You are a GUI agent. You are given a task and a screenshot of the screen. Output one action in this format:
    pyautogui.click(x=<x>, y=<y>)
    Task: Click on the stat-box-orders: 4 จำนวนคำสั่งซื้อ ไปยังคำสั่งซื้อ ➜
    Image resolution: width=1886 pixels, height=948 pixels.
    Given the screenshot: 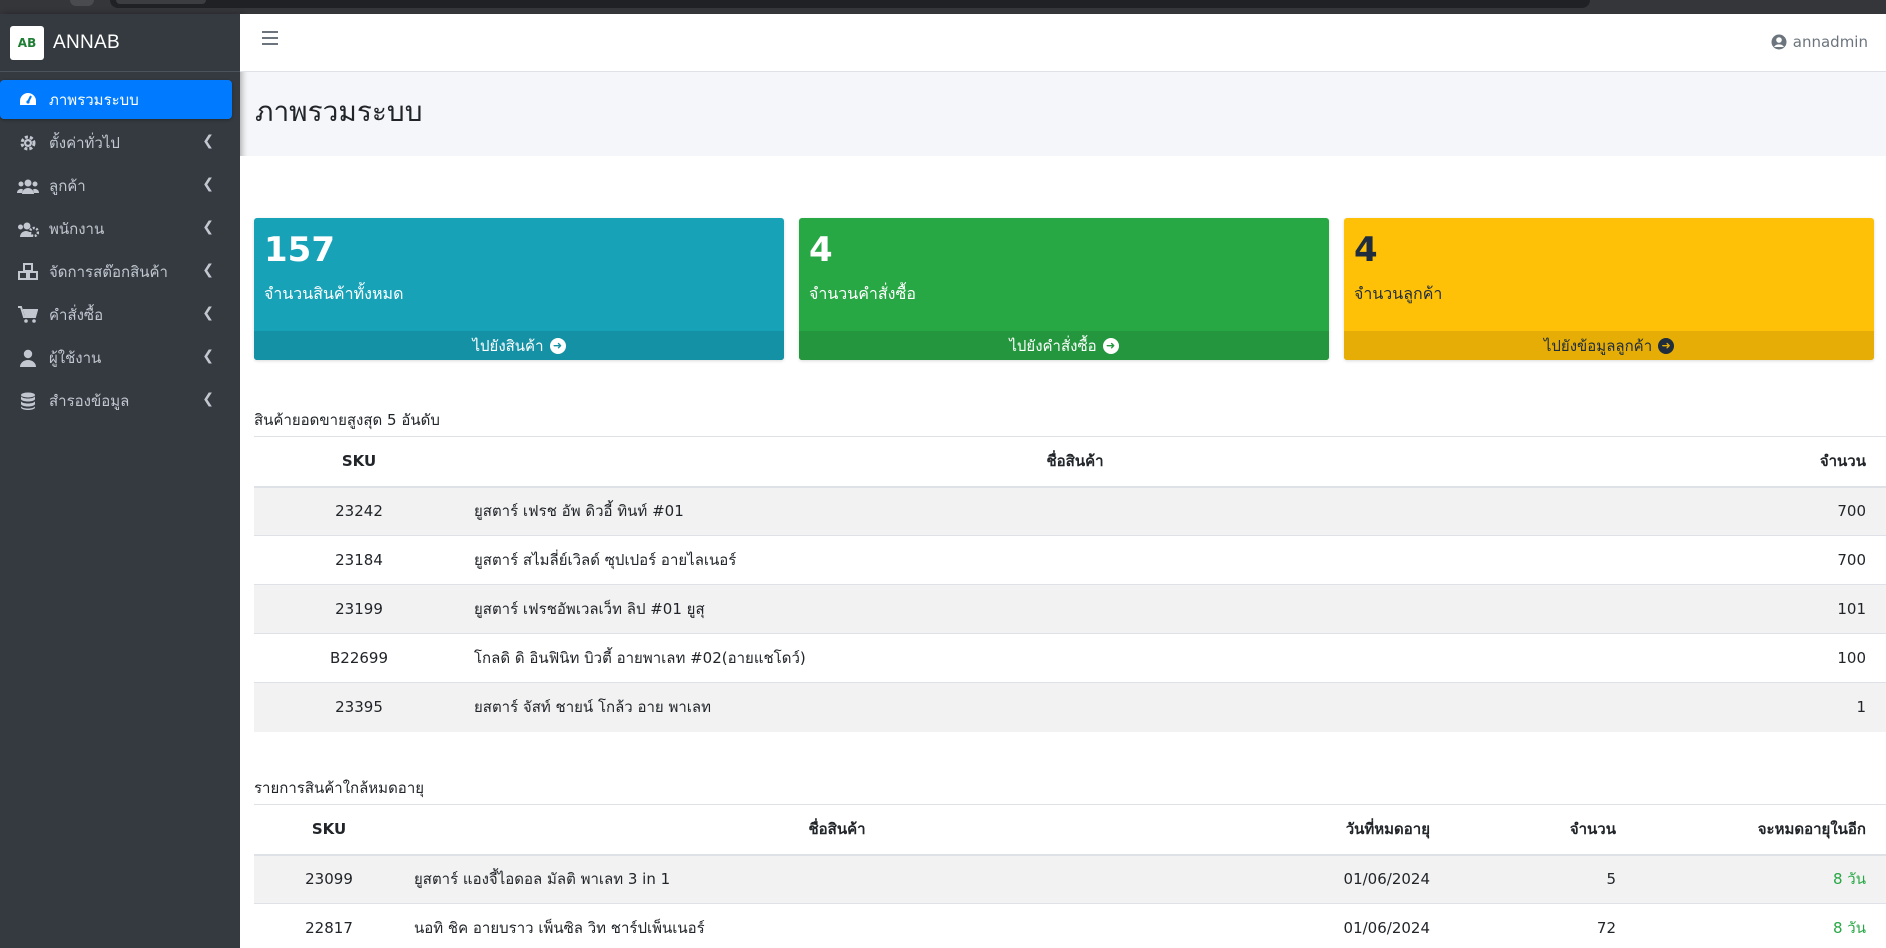 What is the action you would take?
    pyautogui.click(x=1064, y=289)
    